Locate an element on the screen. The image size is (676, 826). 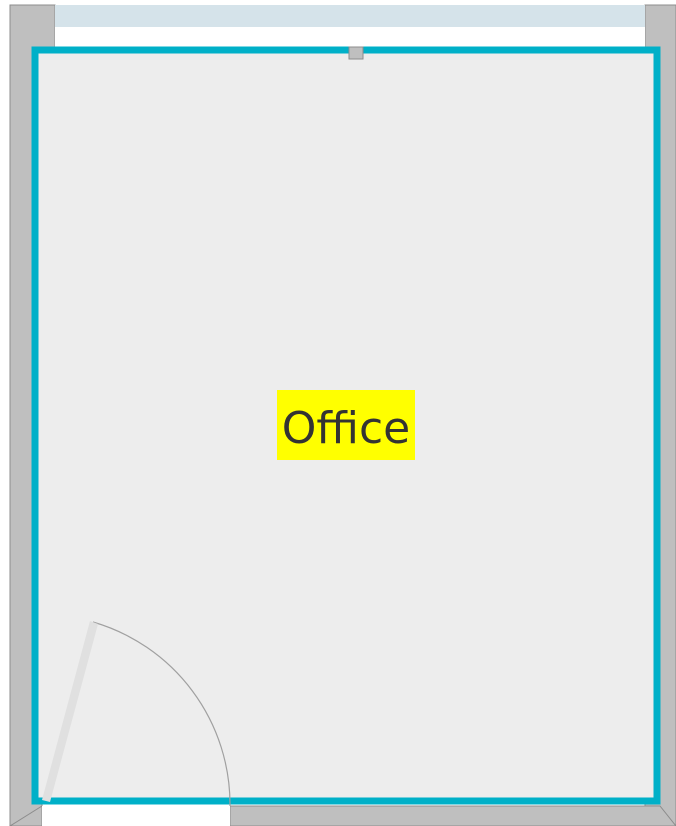
room-label: Office is located at coordinates (346, 425).